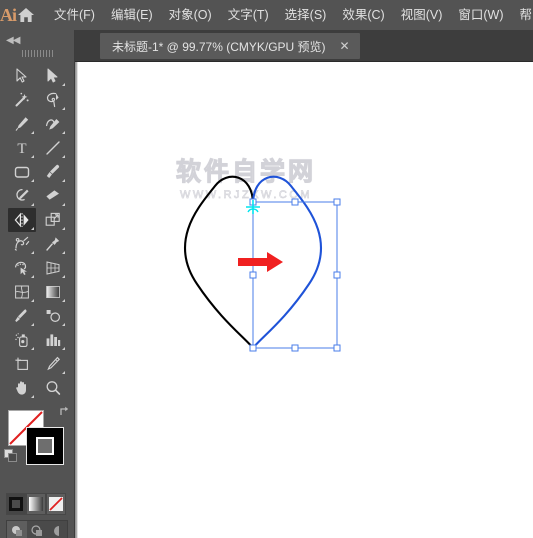 This screenshot has width=533, height=538. What do you see at coordinates (53, 76) in the screenshot?
I see `direct-selection-tool` at bounding box center [53, 76].